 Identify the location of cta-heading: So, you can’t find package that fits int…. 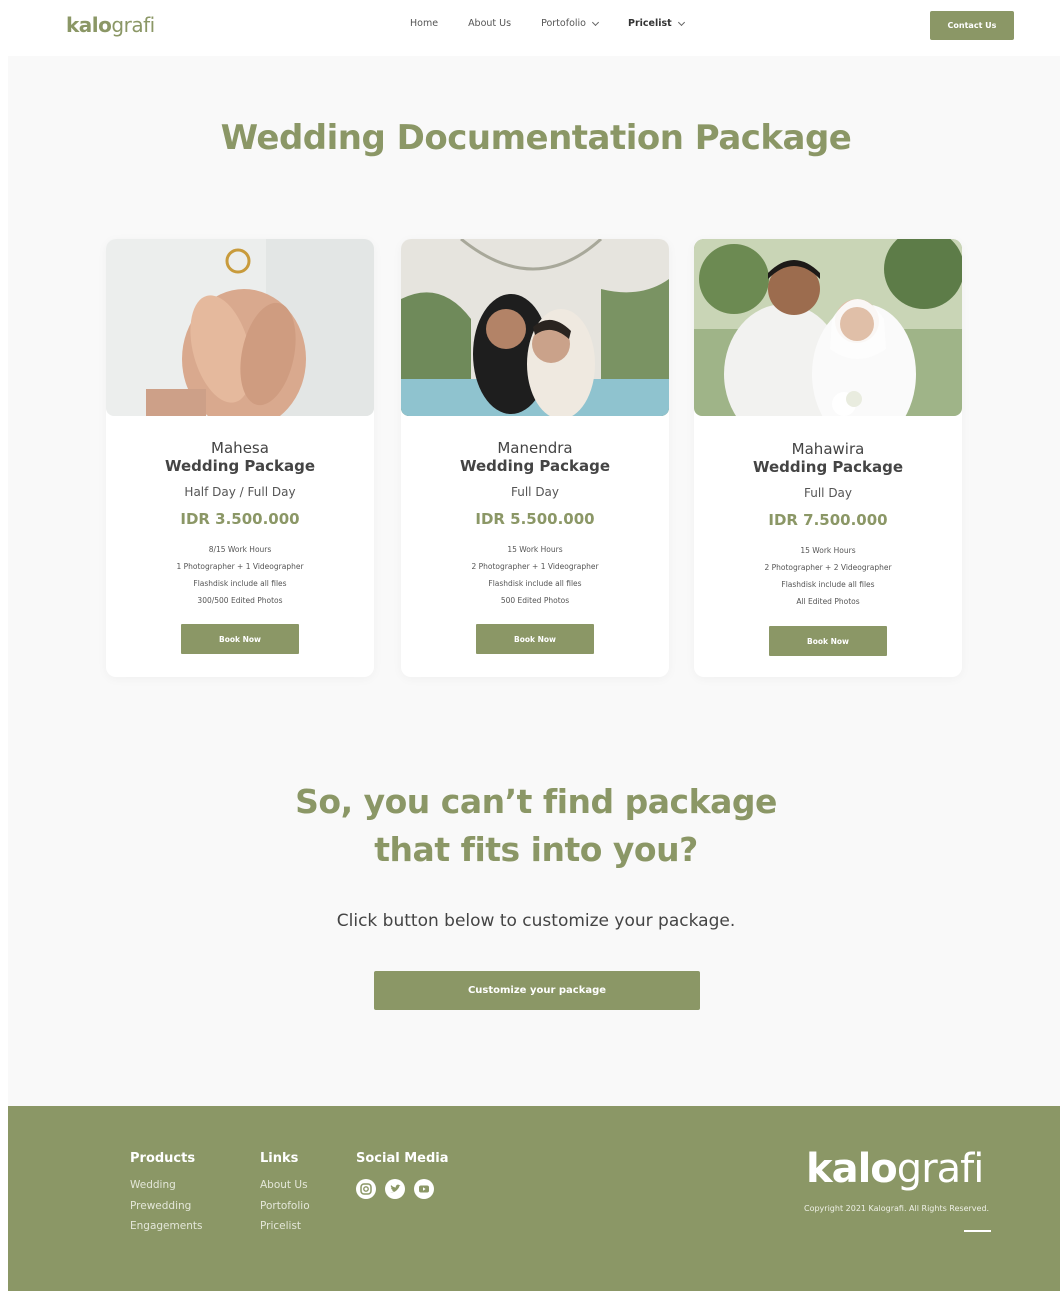
(530, 826).